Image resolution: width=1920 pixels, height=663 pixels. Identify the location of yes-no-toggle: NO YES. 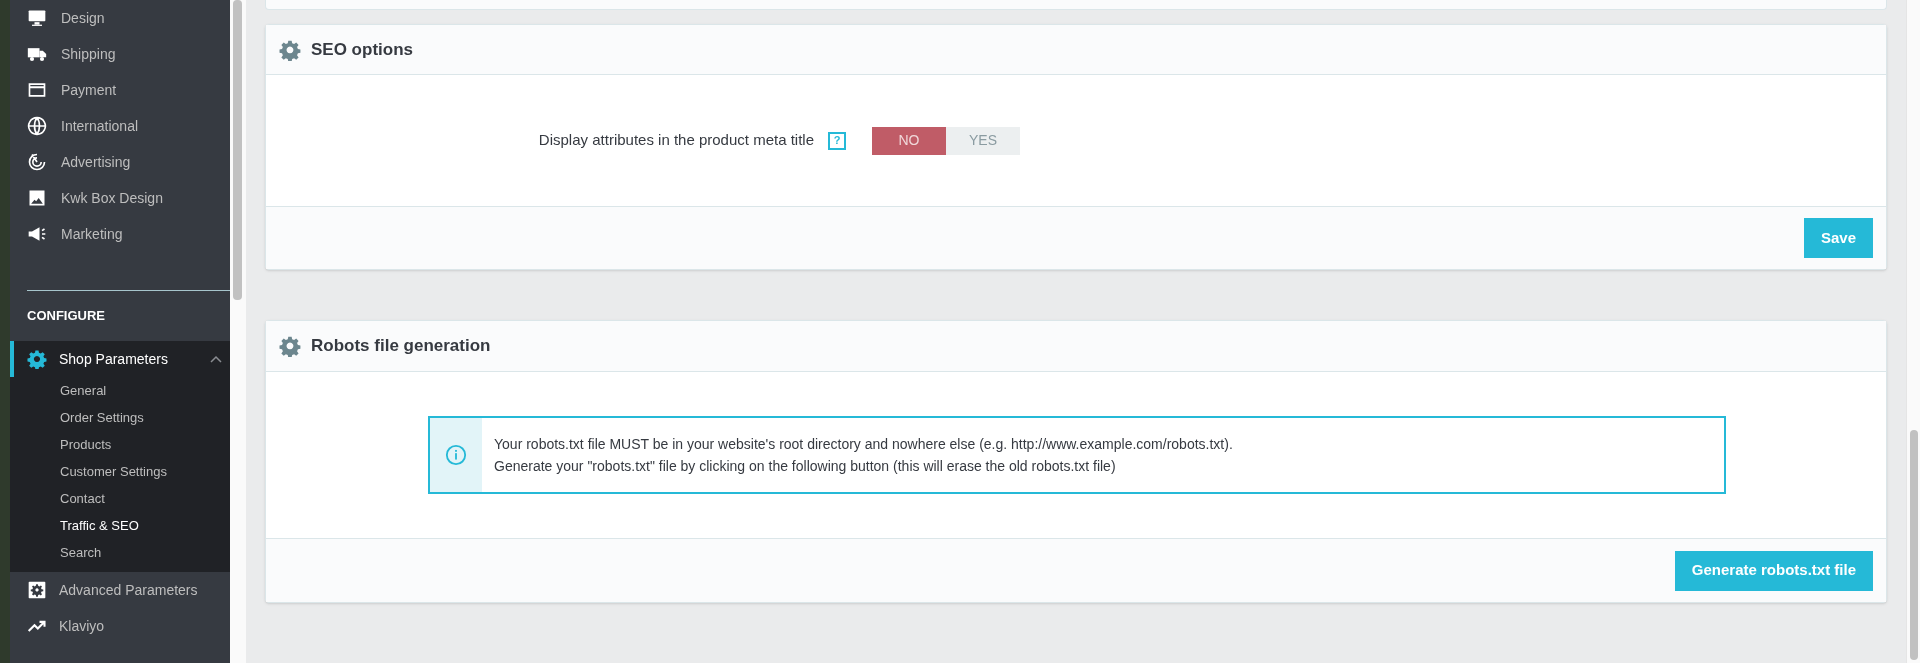
(946, 140).